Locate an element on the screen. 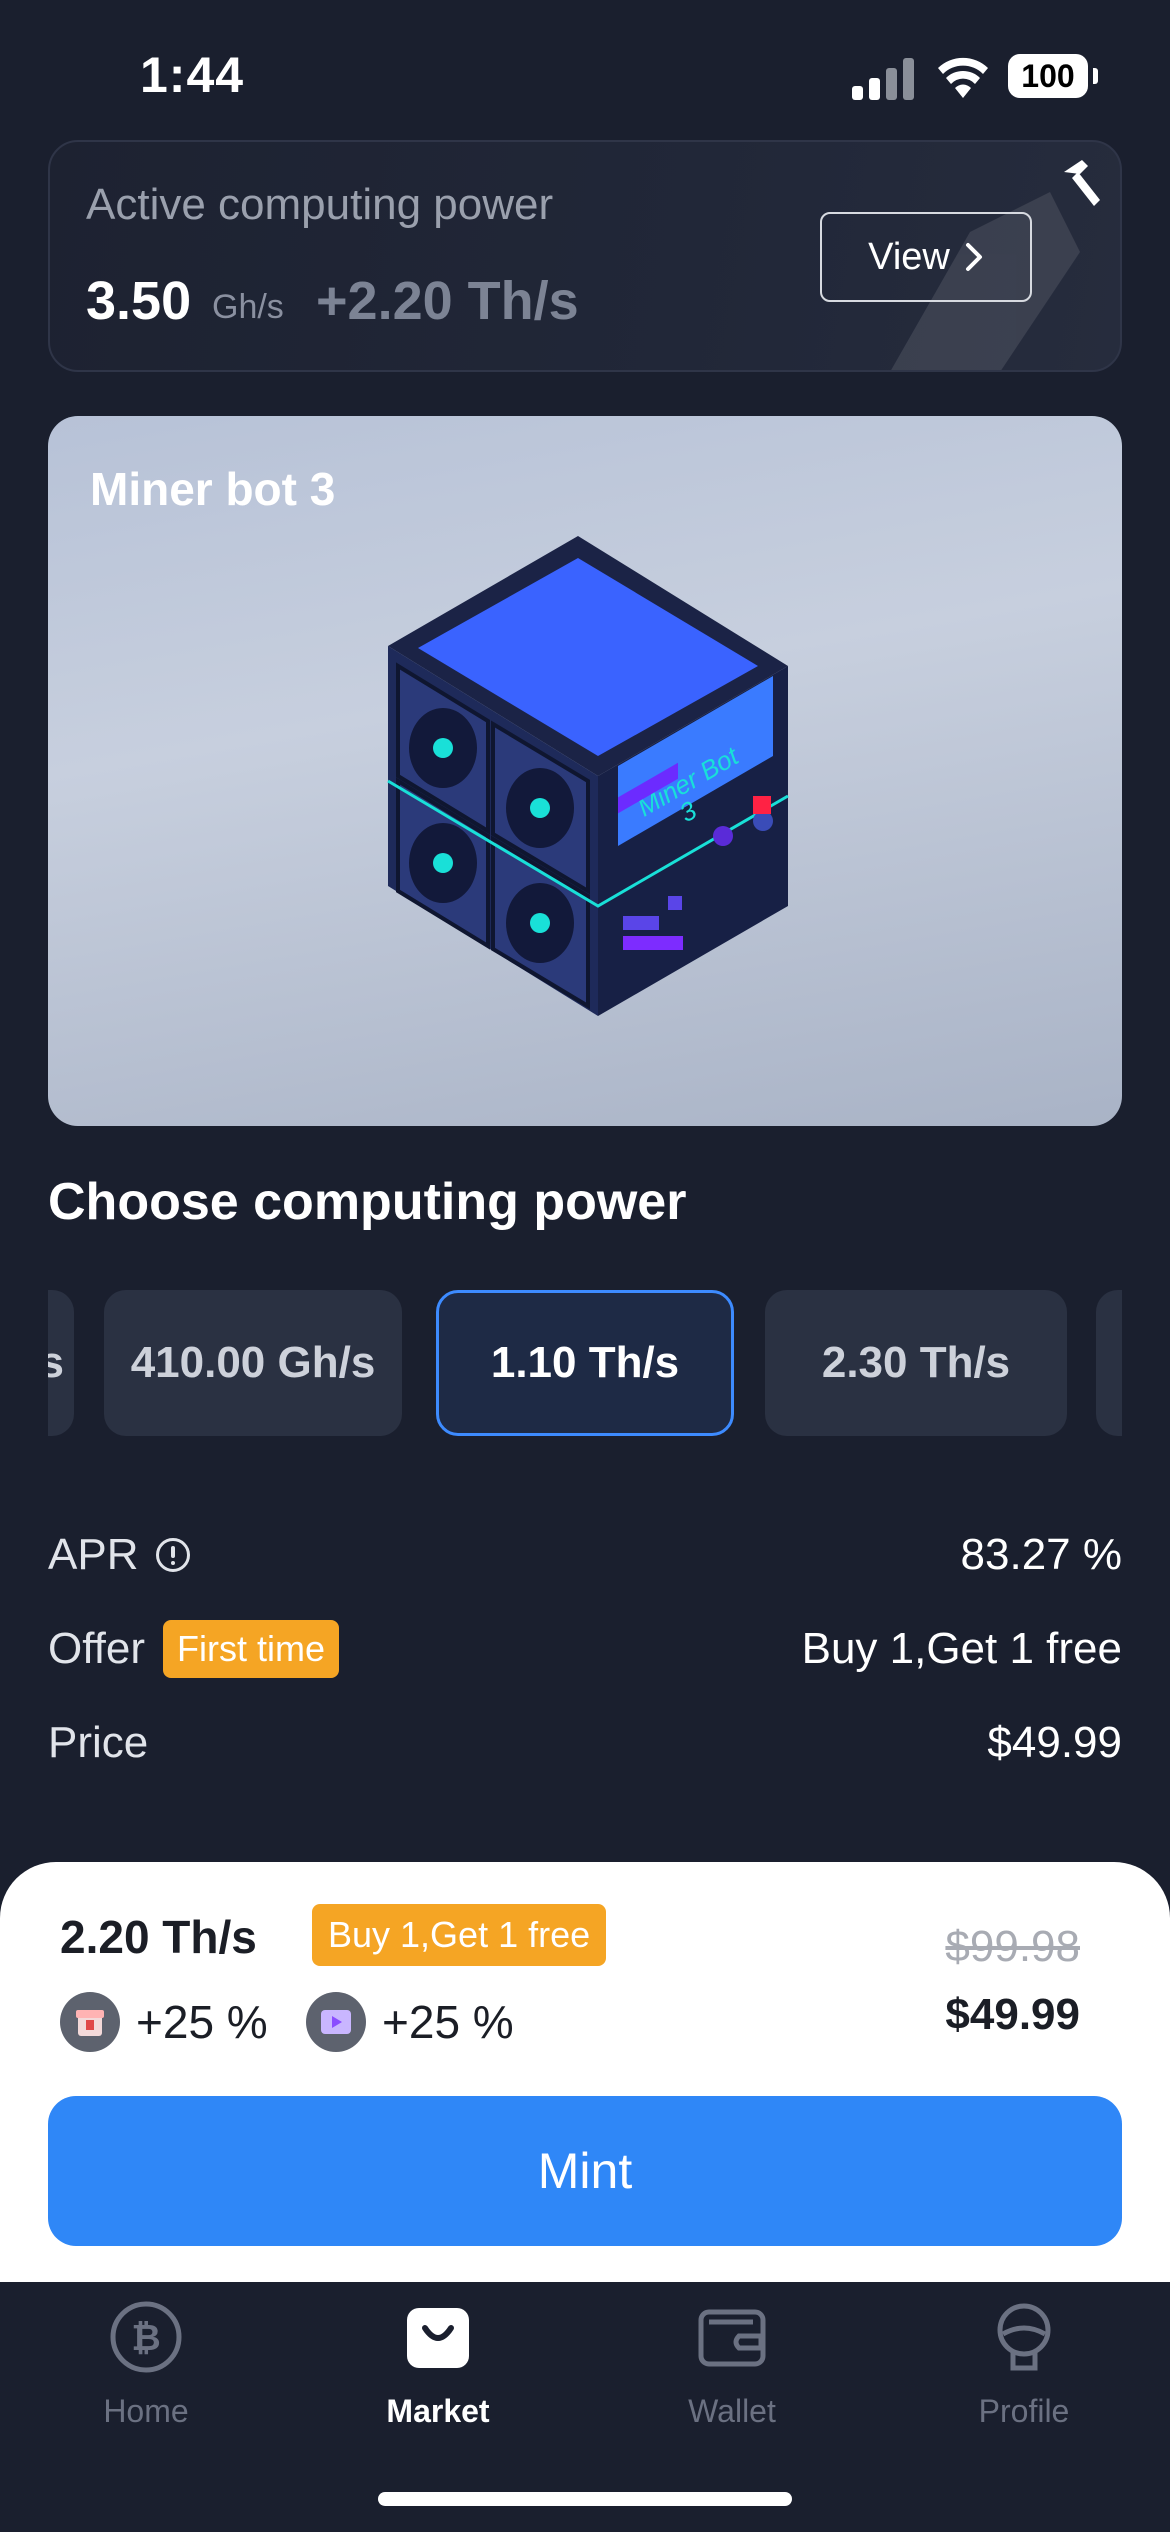  tab-label: Market is located at coordinates (438, 2411).